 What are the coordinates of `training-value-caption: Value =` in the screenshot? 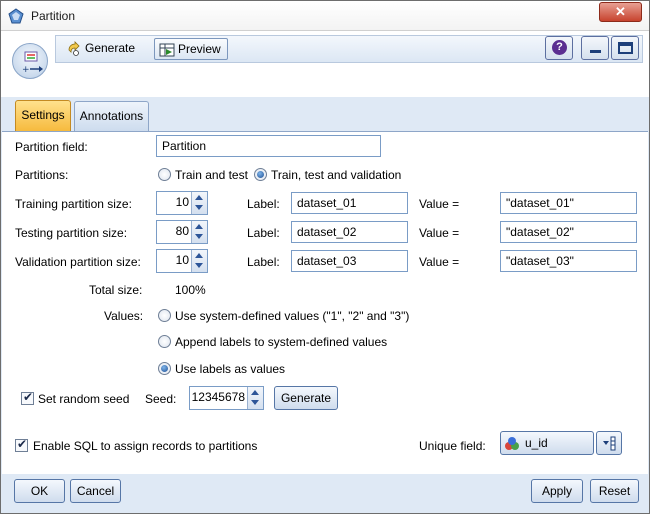 It's located at (439, 204).